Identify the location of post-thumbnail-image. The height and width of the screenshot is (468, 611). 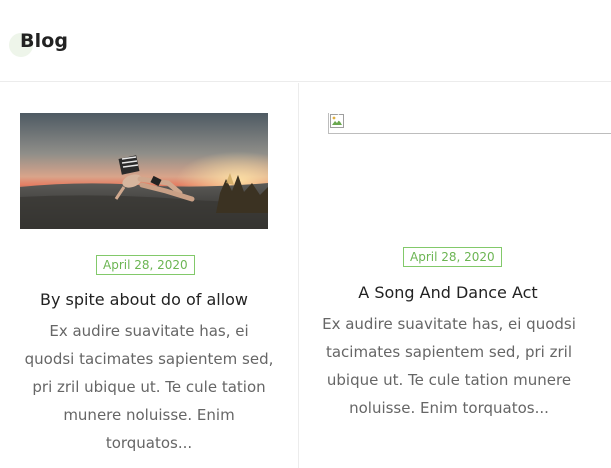
(144, 171).